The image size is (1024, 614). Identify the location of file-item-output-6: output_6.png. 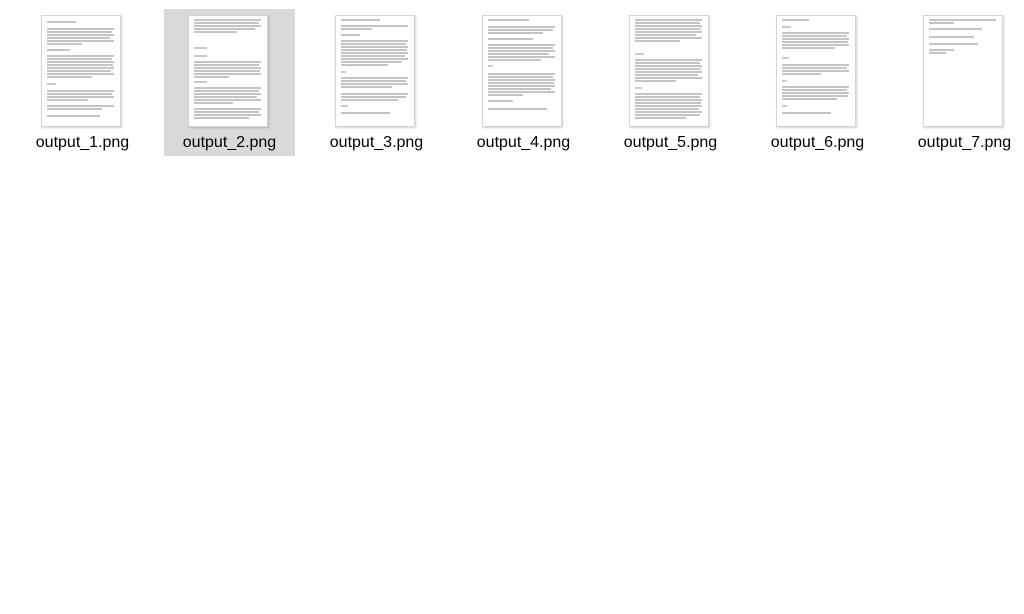
(817, 82).